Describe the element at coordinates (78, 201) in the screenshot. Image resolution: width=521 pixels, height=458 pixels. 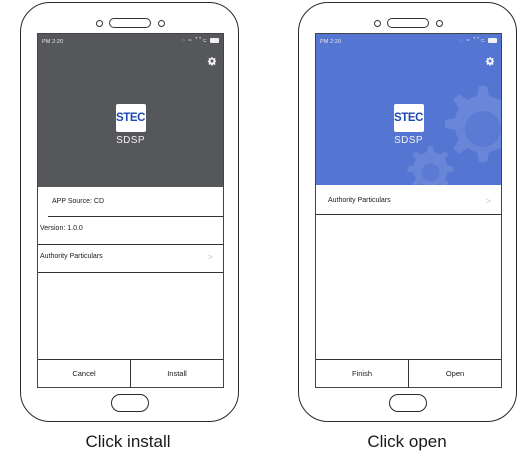
I see `app-source-label: APP Source: CD` at that location.